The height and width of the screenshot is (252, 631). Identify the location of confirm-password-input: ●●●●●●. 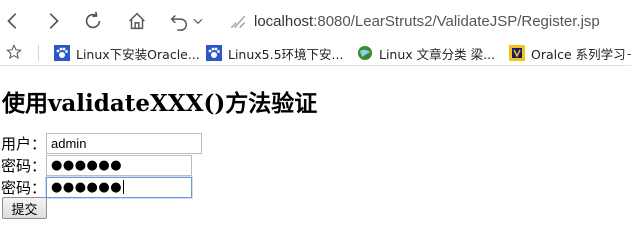
(119, 187).